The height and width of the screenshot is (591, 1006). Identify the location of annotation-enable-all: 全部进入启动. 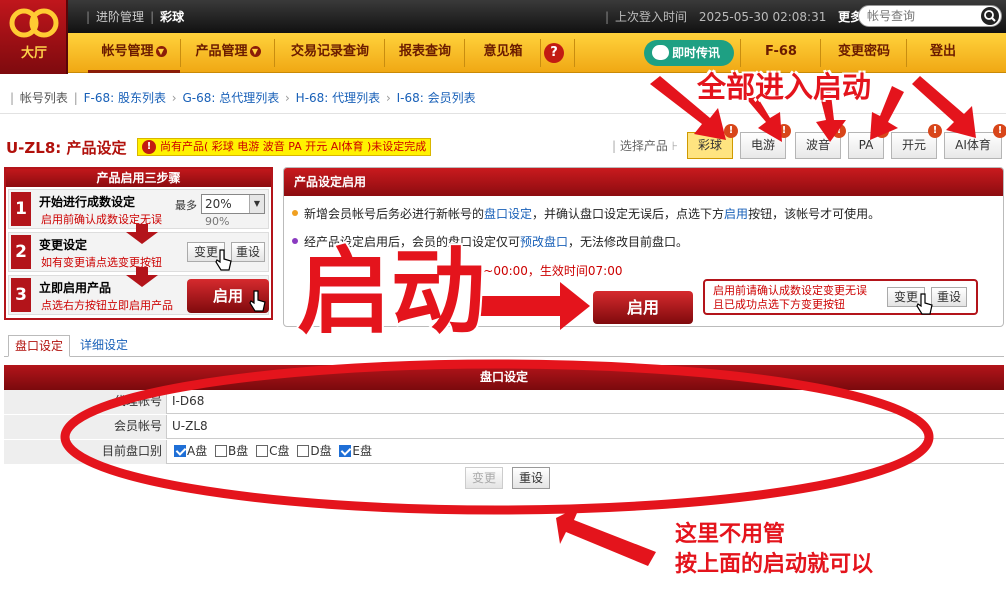
(784, 87).